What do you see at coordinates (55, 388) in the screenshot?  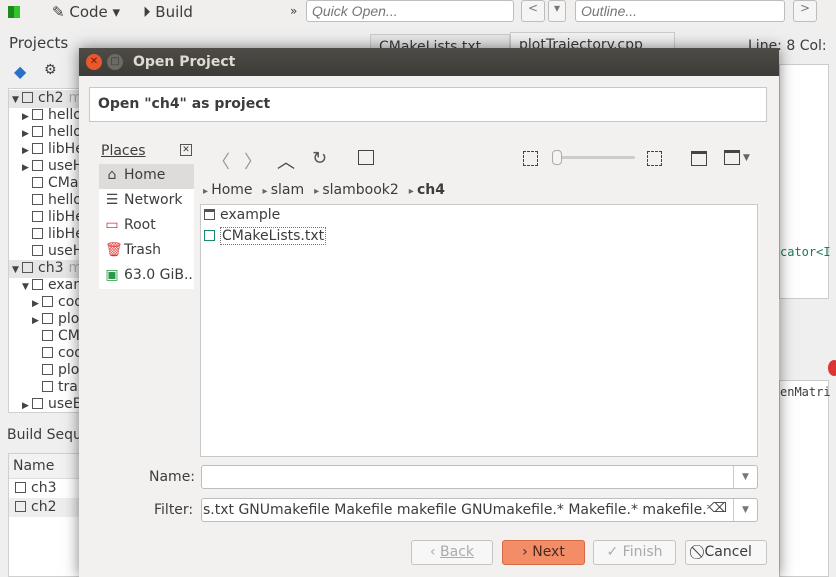 I see `tree-item: tra` at bounding box center [55, 388].